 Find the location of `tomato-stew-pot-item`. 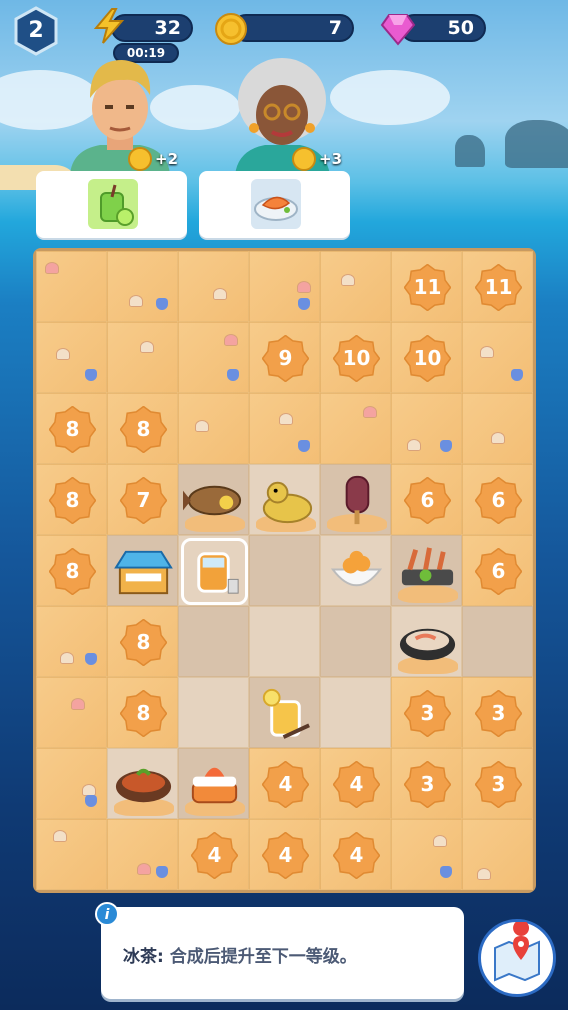

tomato-stew-pot-item is located at coordinates (143, 784).